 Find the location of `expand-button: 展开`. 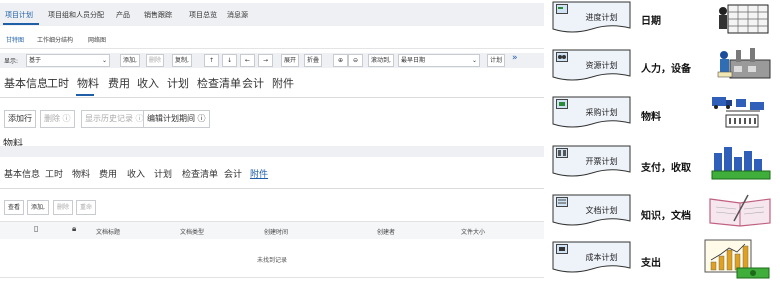

expand-button: 展开 is located at coordinates (290, 60).